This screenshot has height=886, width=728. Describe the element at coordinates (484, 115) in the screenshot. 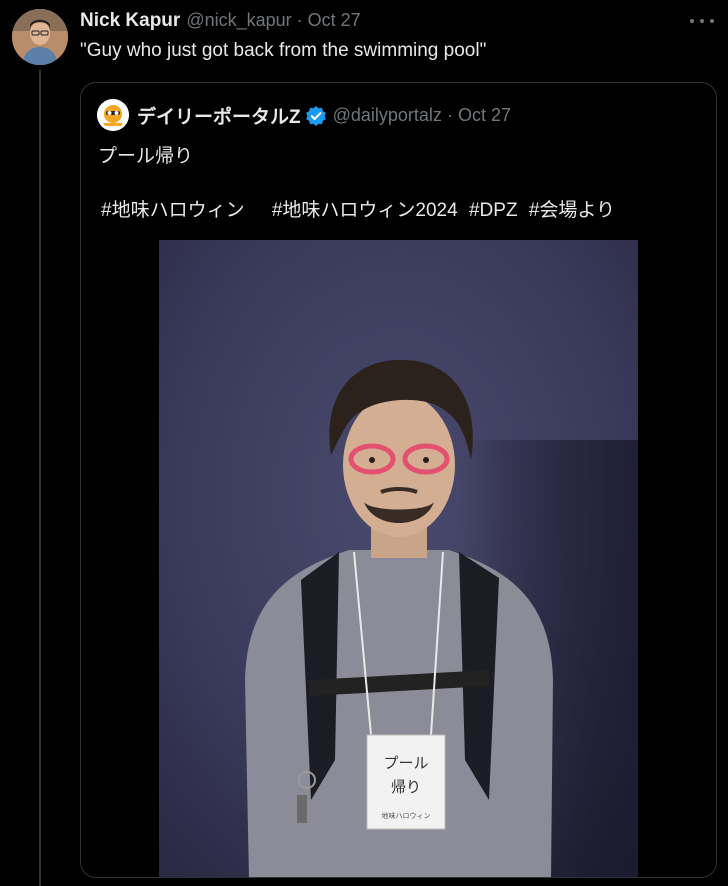

I see `quote-date: Oct 27` at that location.